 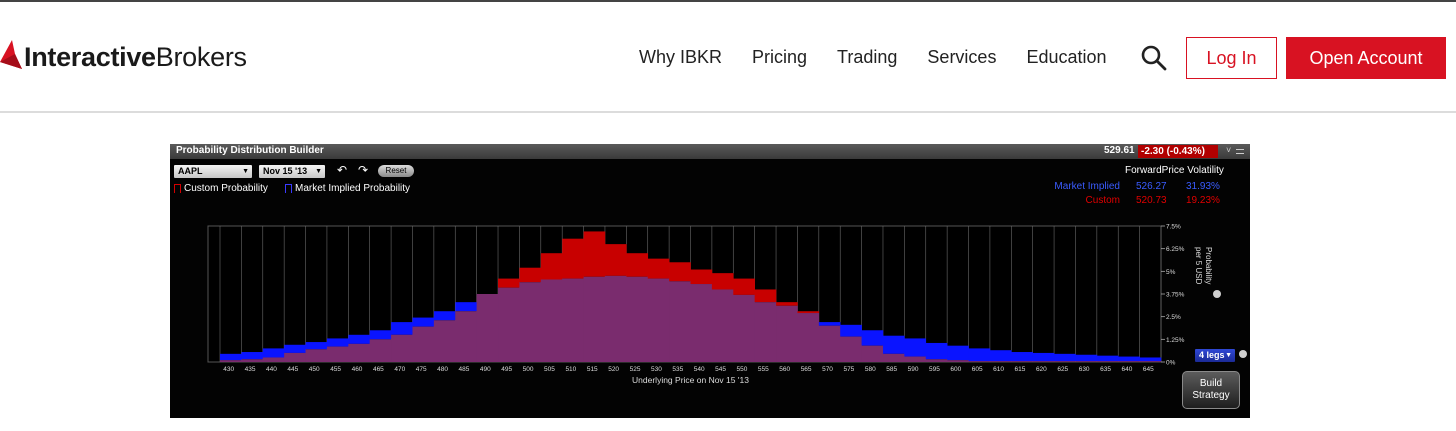 What do you see at coordinates (1208, 265) in the screenshot?
I see `y-axis-label: Probability` at bounding box center [1208, 265].